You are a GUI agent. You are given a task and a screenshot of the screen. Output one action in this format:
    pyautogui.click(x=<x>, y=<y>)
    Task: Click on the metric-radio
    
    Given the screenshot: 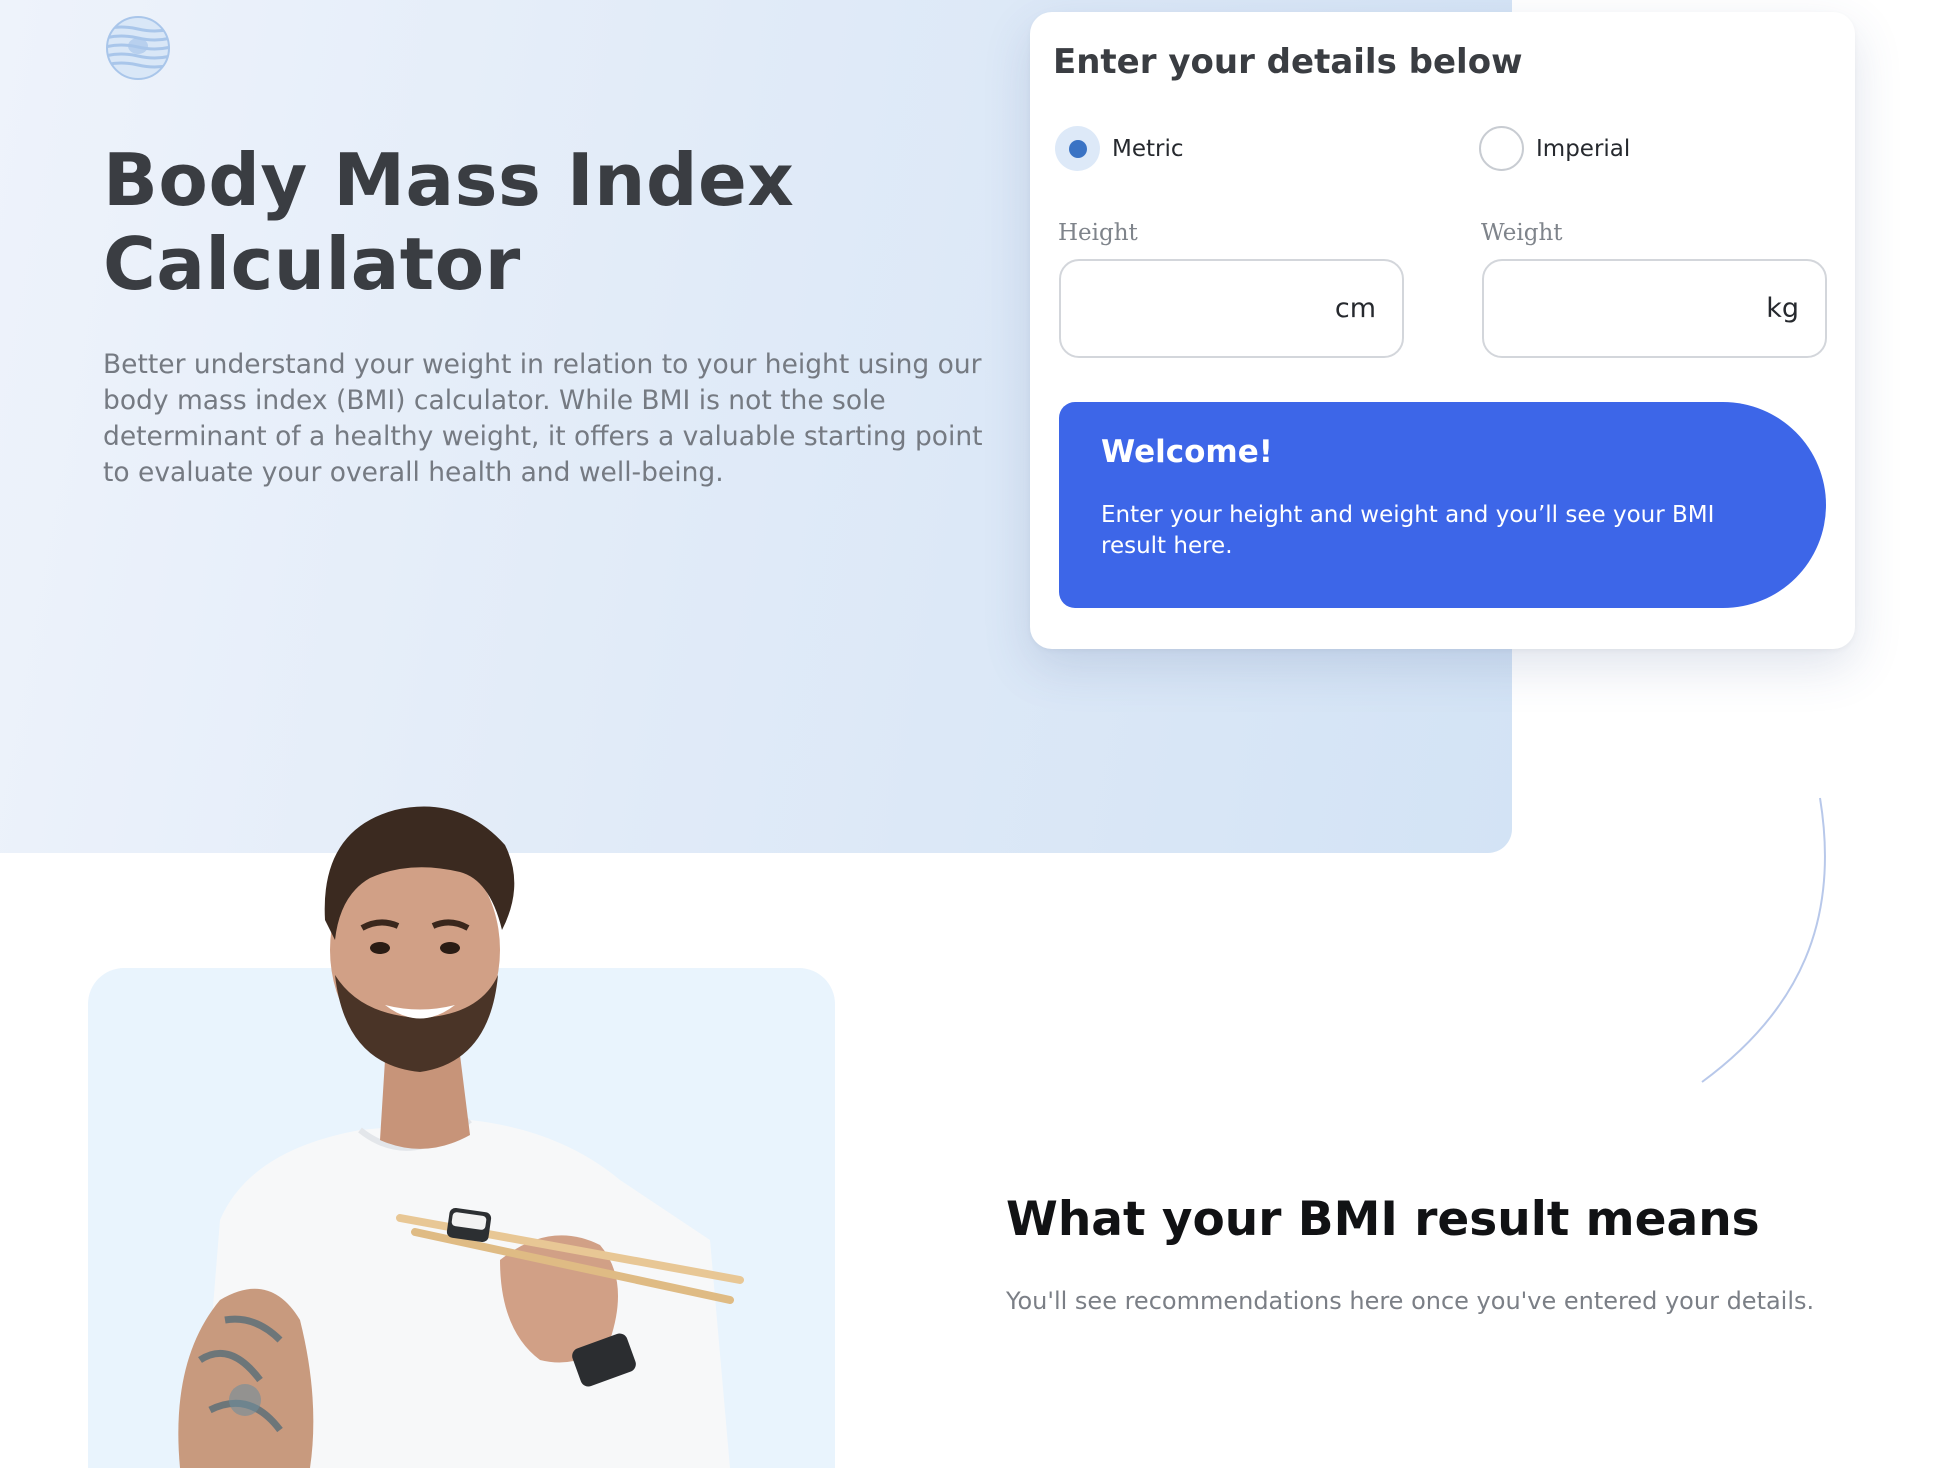 What is the action you would take?
    pyautogui.click(x=1077, y=148)
    